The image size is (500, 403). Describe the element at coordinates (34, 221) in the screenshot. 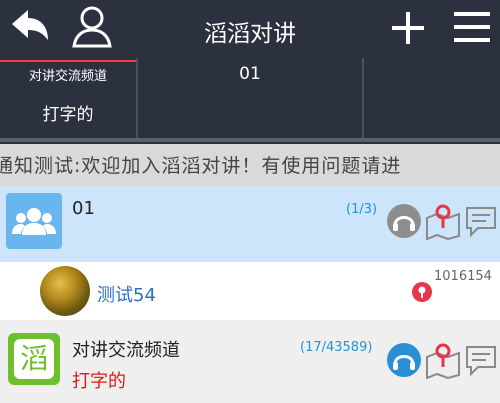

I see `group-avatar` at that location.